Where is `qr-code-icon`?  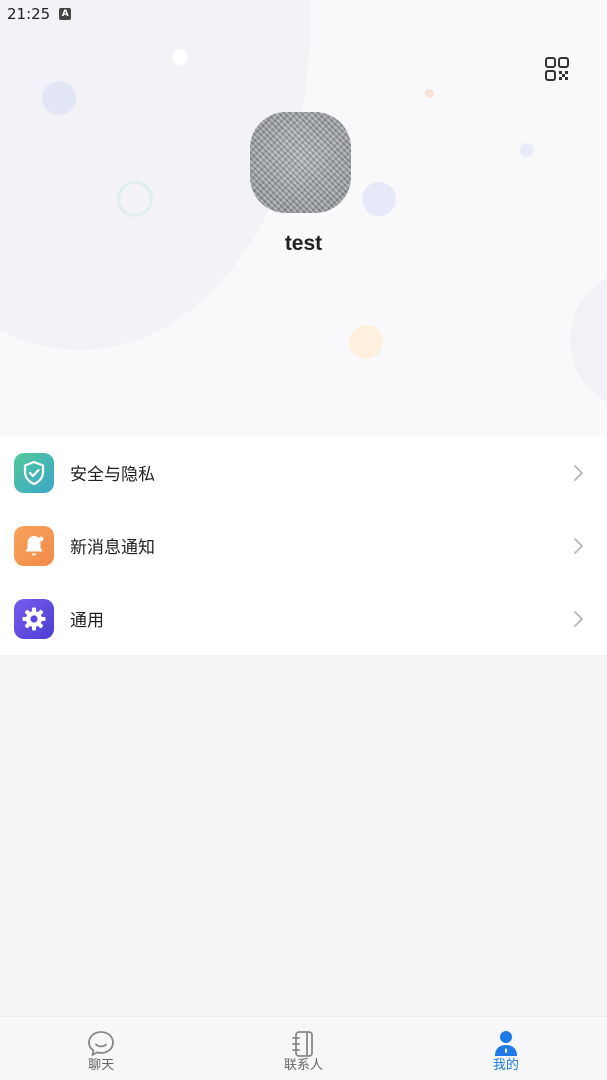
qr-code-icon is located at coordinates (557, 69).